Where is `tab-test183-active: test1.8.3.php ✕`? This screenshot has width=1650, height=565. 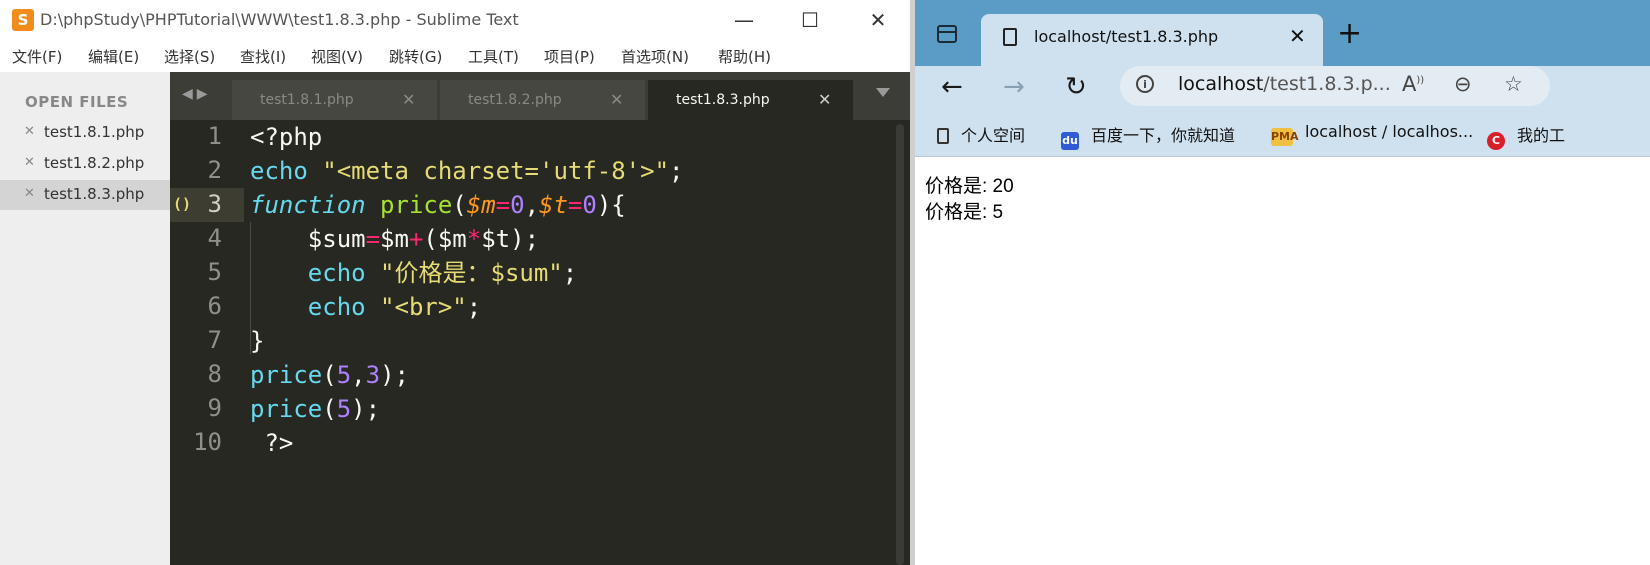
tab-test183-active: test1.8.3.php ✕ is located at coordinates (750, 100).